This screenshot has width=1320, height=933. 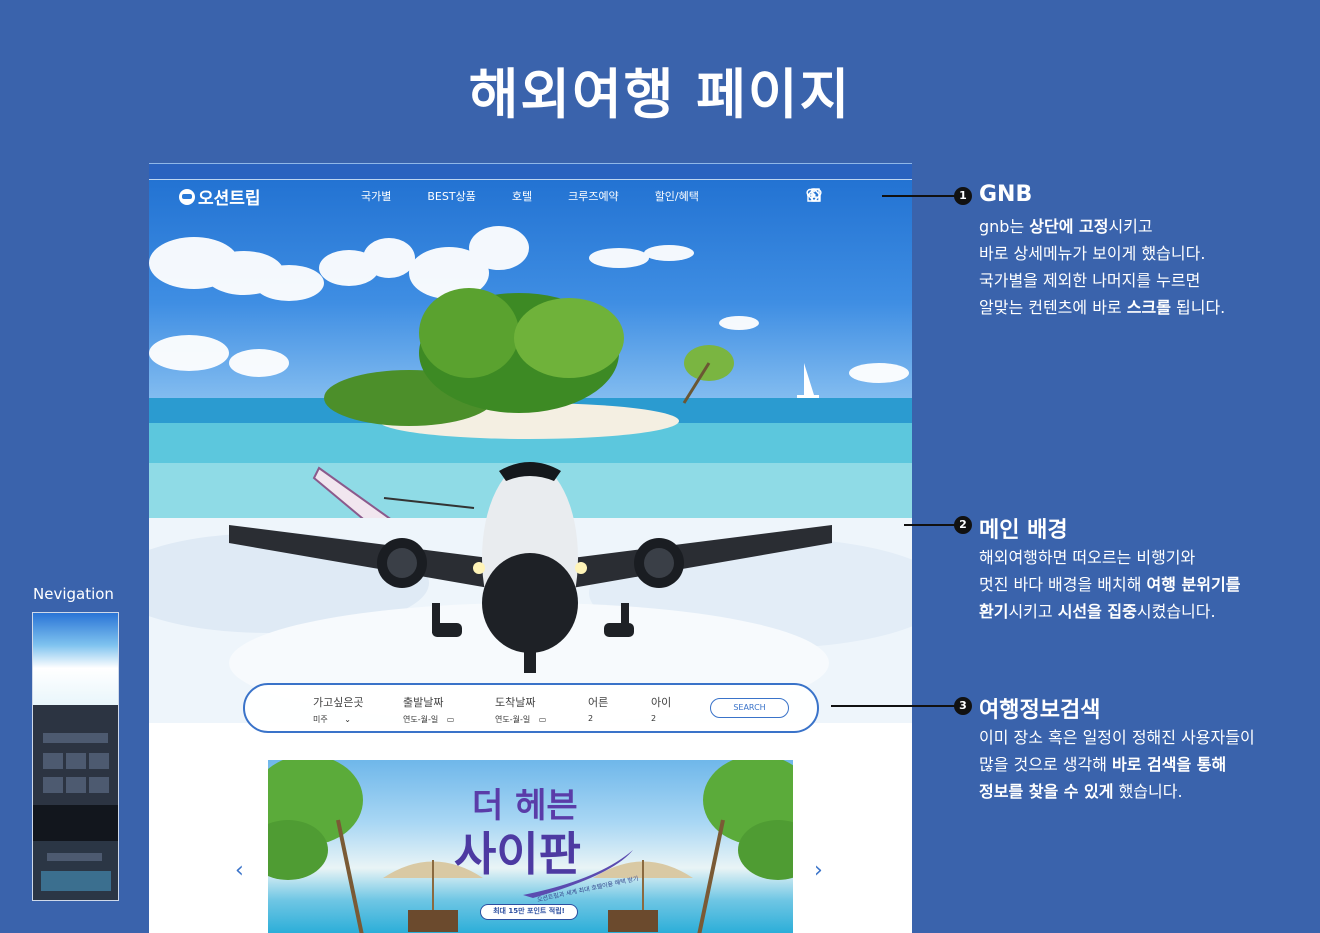 I want to click on annotation-line: 바로 상세메뉴가 보이게 했습니다., so click(x=1102, y=253).